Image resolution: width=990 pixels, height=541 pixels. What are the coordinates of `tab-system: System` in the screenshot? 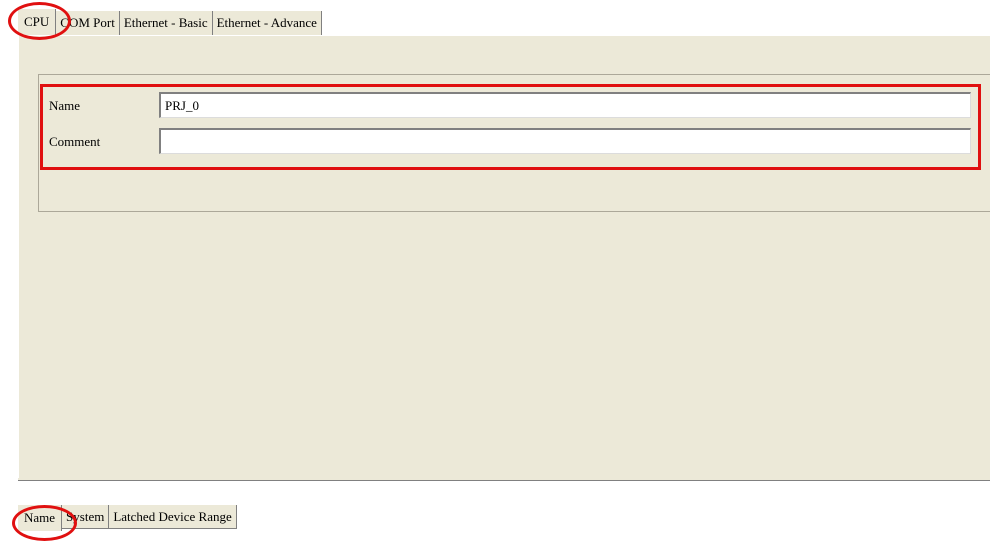 It's located at (86, 517).